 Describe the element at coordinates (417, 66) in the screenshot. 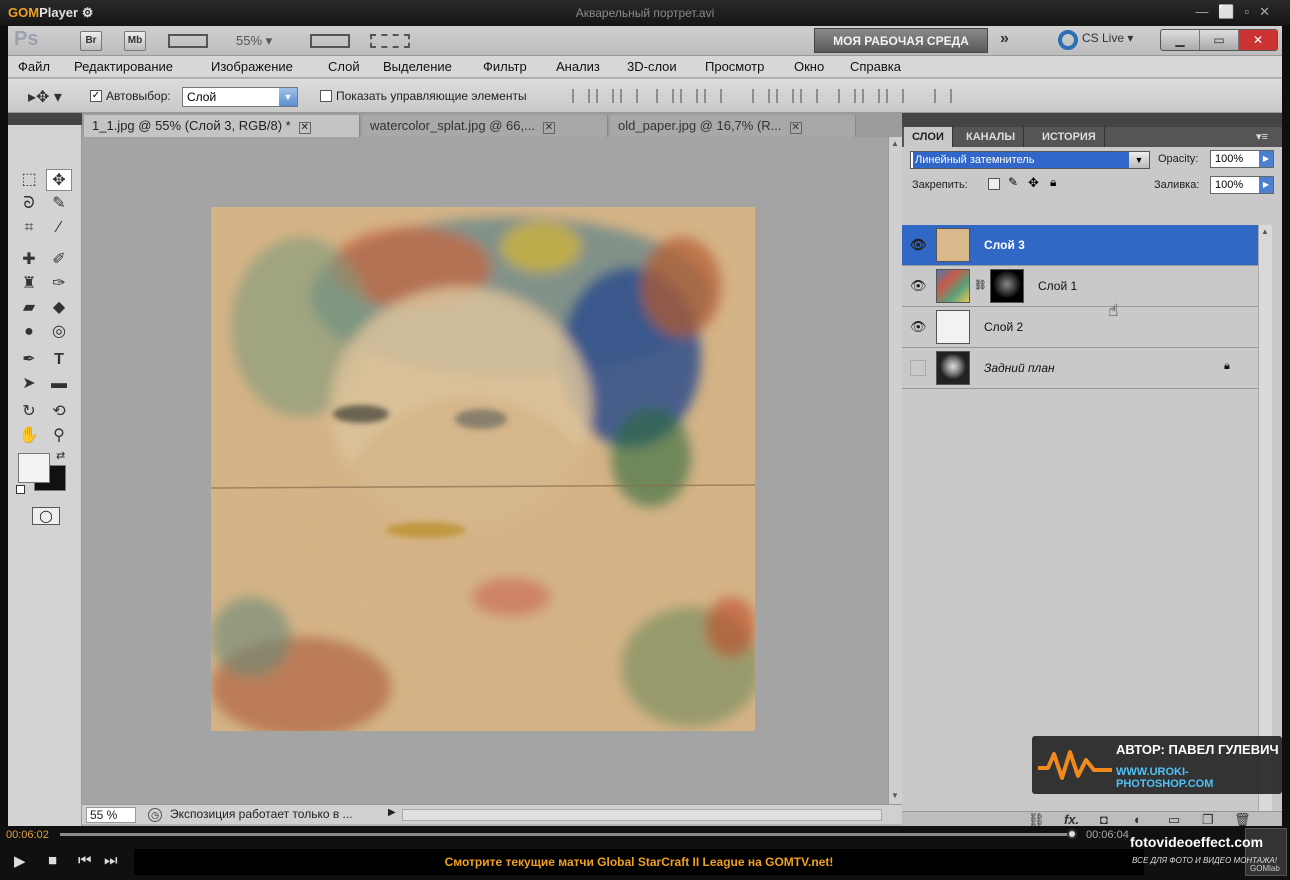

I see `menu-select: Выделение` at that location.